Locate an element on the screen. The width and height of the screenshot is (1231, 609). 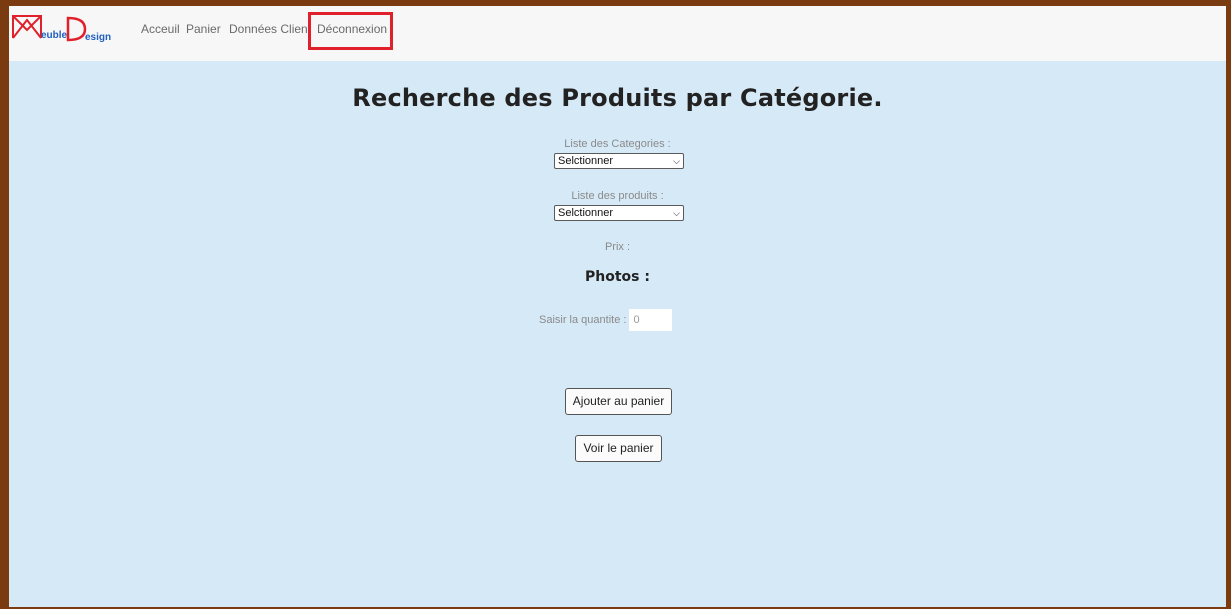
svg-text: euble is located at coordinates (54, 35).